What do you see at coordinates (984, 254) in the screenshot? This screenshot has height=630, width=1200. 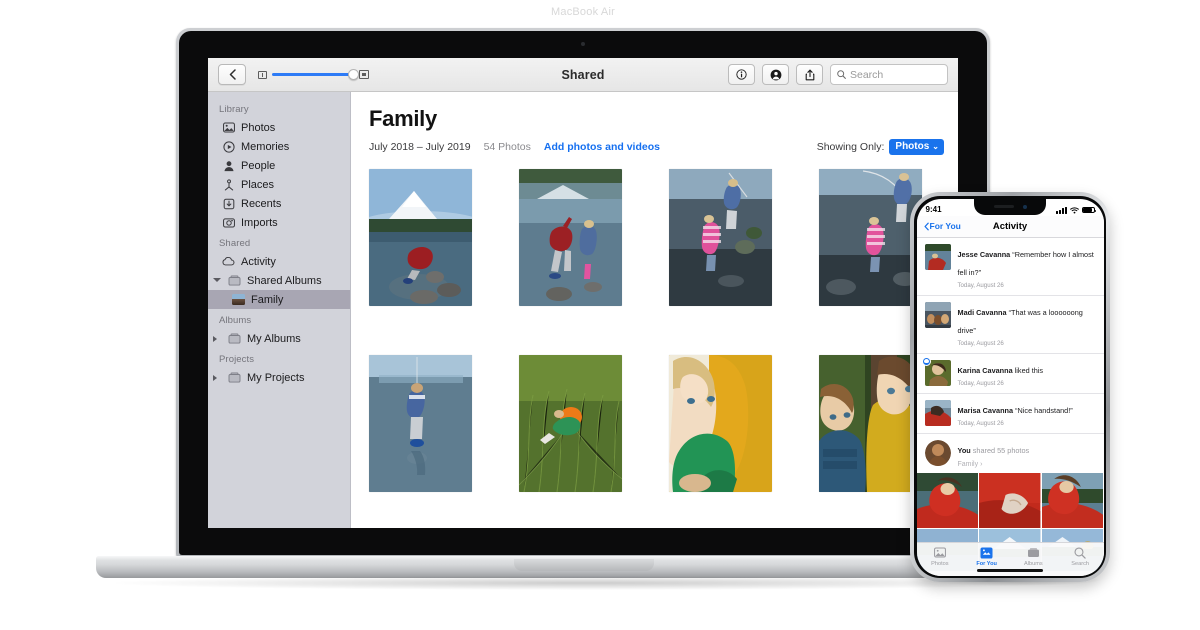 I see `activity-author: Jesse Cavanna` at bounding box center [984, 254].